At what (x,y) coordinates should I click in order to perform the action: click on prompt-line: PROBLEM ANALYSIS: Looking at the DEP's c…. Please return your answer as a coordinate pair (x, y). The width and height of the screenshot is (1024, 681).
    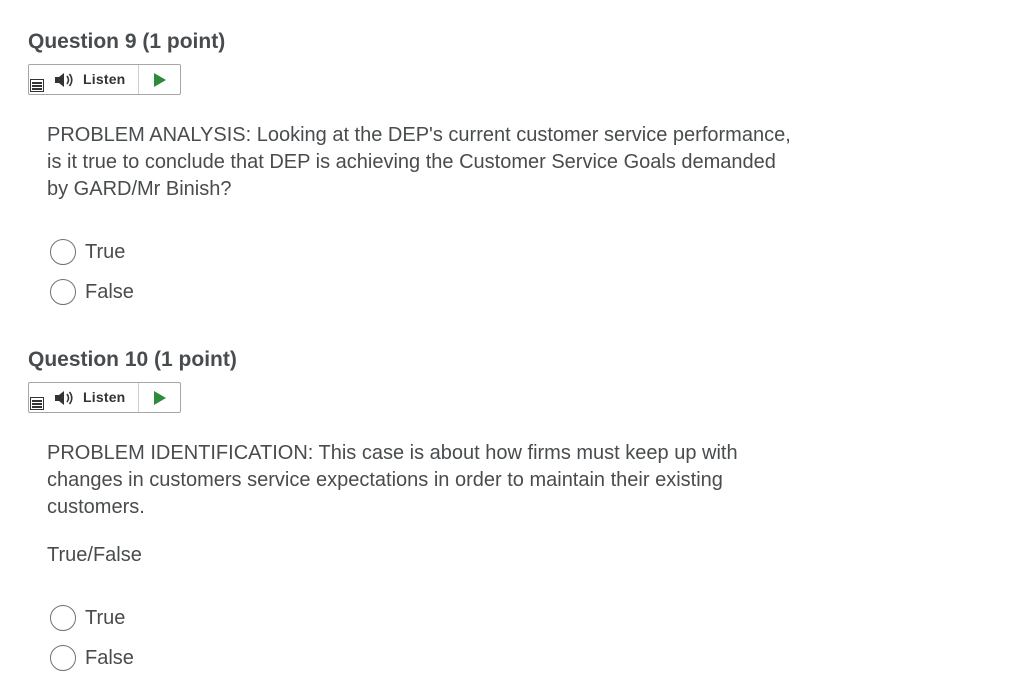
    Looking at the image, I should click on (419, 135).